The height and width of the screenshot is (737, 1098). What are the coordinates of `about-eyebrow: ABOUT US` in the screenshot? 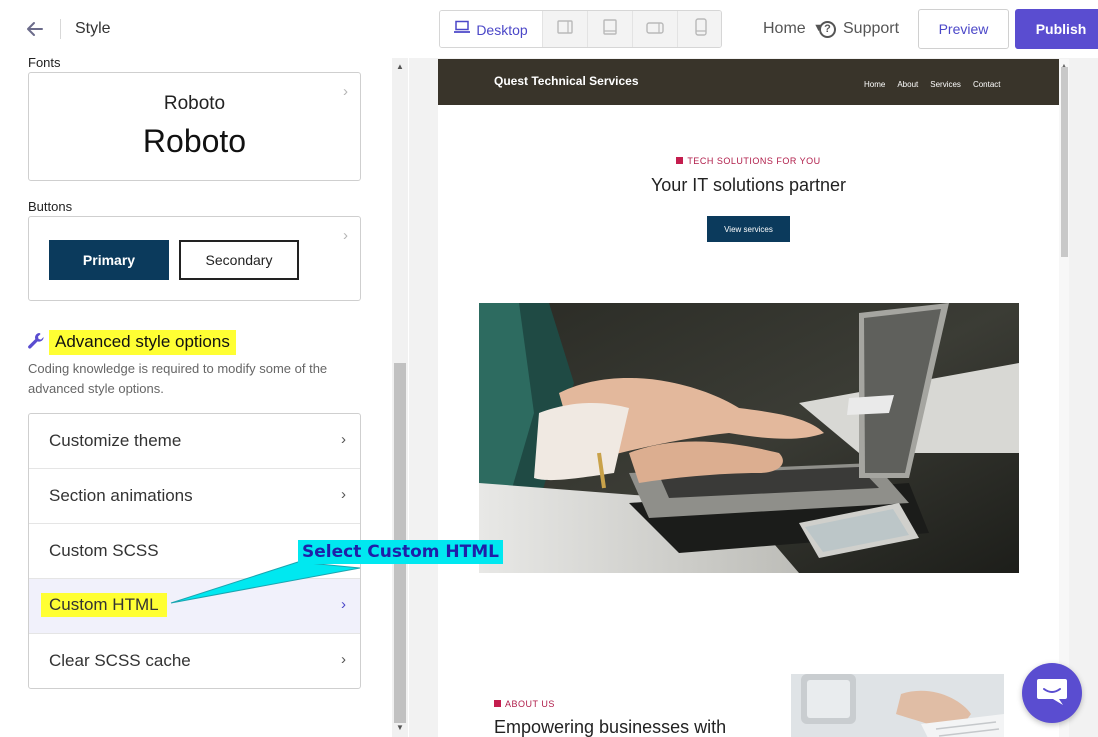 It's located at (524, 704).